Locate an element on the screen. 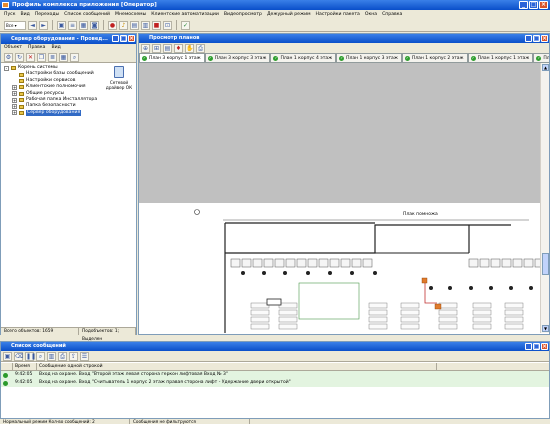  folder-icon is located at coordinates (21, 106).